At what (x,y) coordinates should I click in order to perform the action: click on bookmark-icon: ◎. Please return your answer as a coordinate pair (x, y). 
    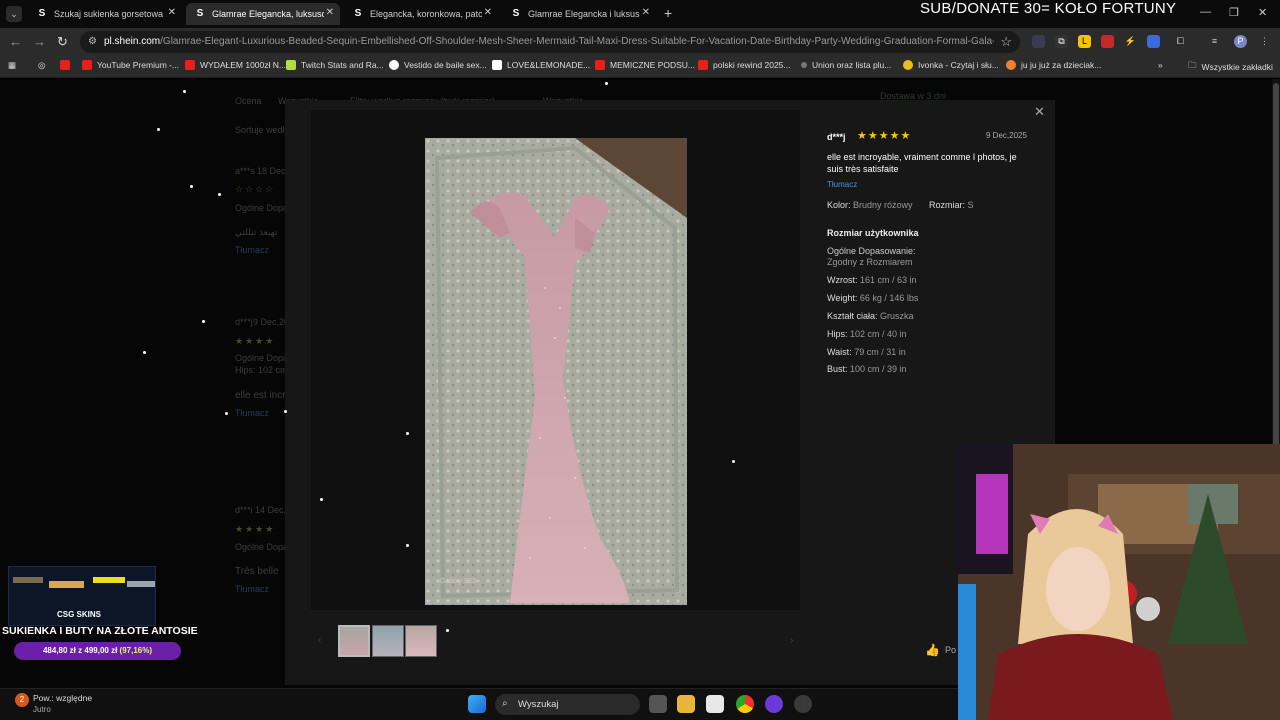
    Looking at the image, I should click on (41, 65).